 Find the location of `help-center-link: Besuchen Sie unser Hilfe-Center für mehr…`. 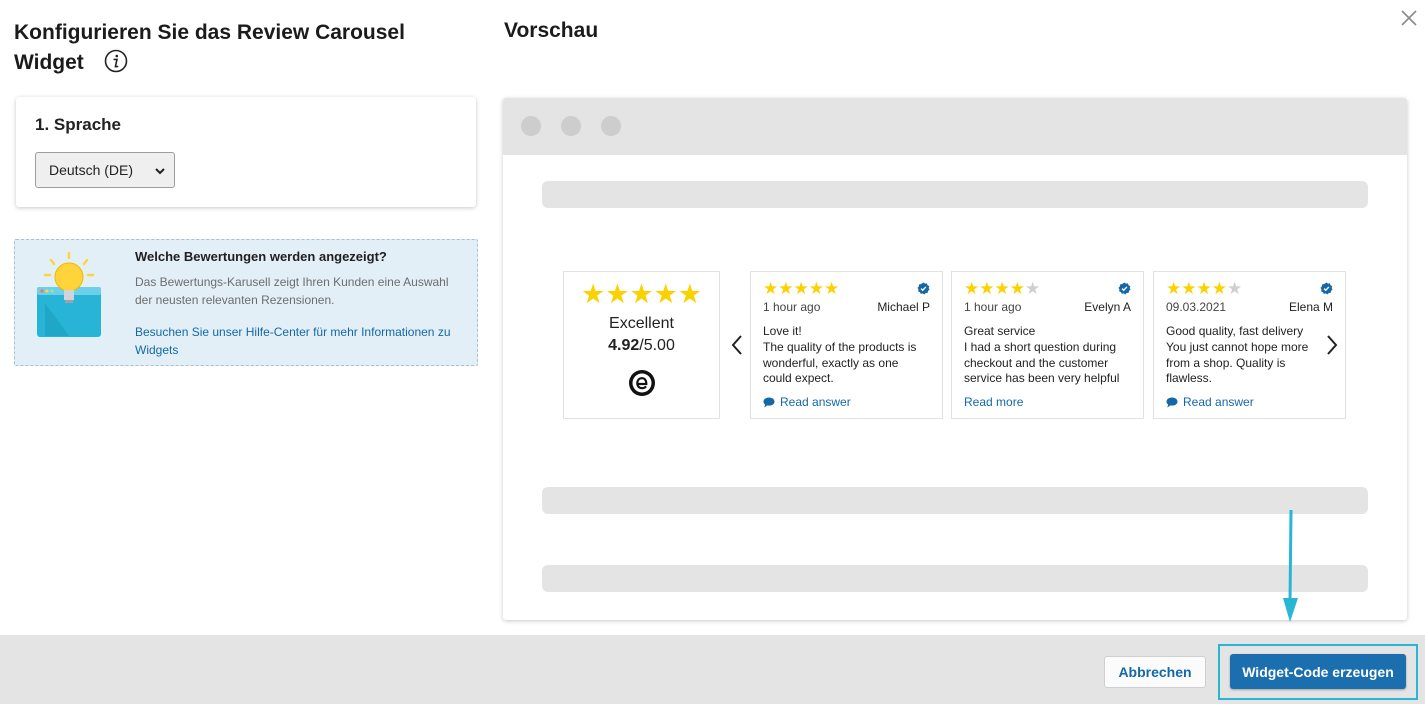

help-center-link: Besuchen Sie unser Hilfe-Center für mehr… is located at coordinates (295, 341).